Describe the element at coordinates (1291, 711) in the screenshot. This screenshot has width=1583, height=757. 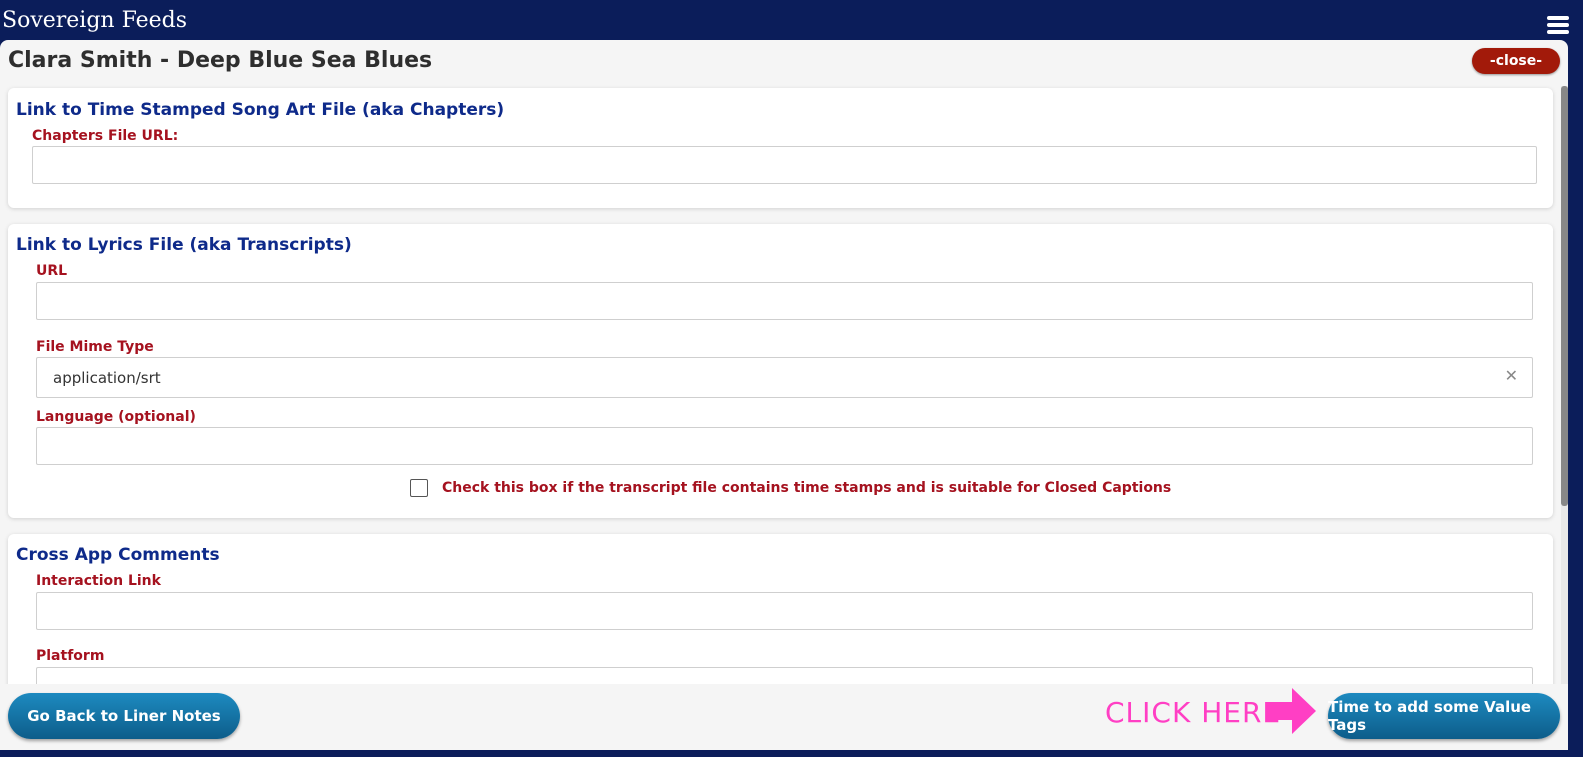
I see `right-arrow-icon` at that location.